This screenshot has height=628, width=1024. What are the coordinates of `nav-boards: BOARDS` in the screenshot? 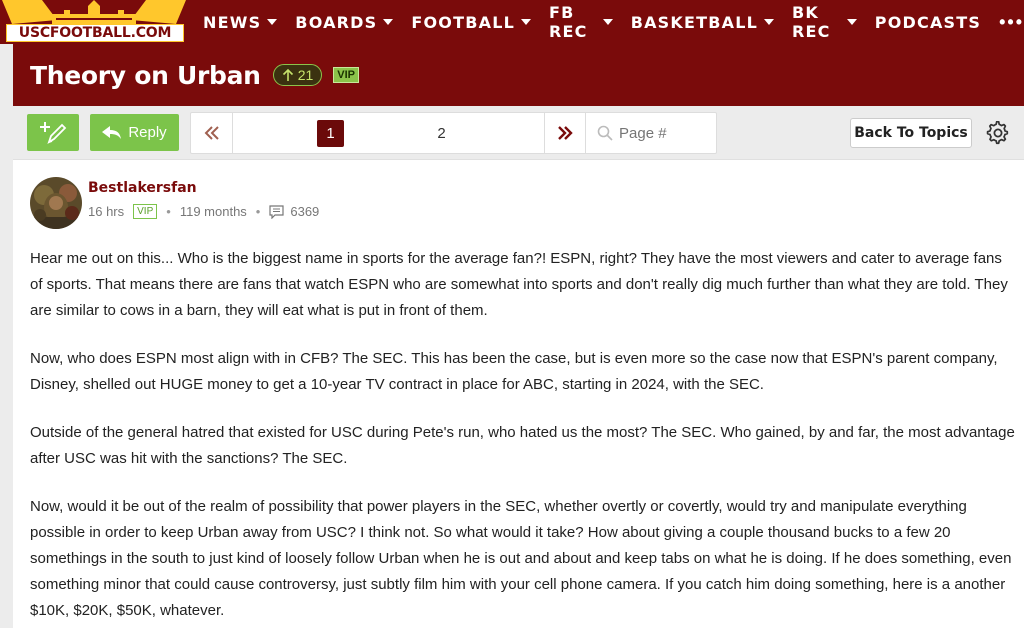 It's located at (344, 22).